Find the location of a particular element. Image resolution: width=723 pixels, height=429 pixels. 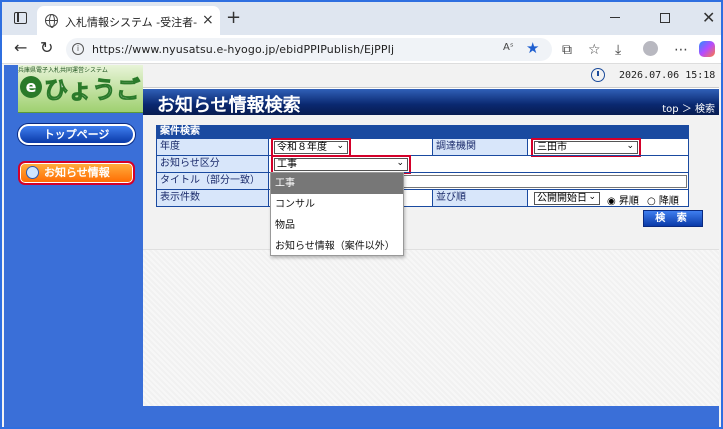

year-value: 令和８年度 is located at coordinates (302, 147).